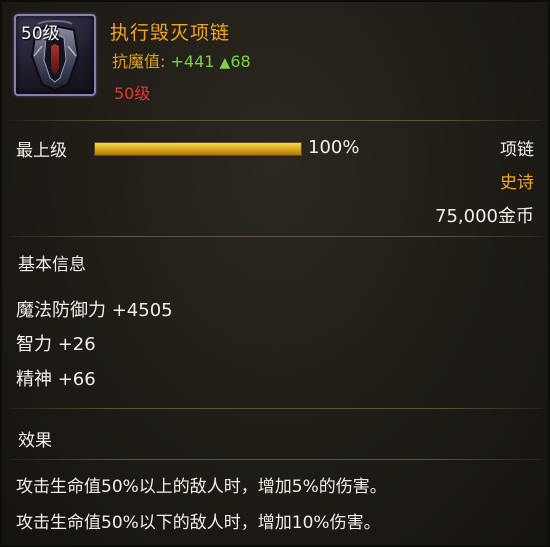 Image resolution: width=550 pixels, height=547 pixels. What do you see at coordinates (192, 61) in the screenshot?
I see `main-stat-value: +441` at bounding box center [192, 61].